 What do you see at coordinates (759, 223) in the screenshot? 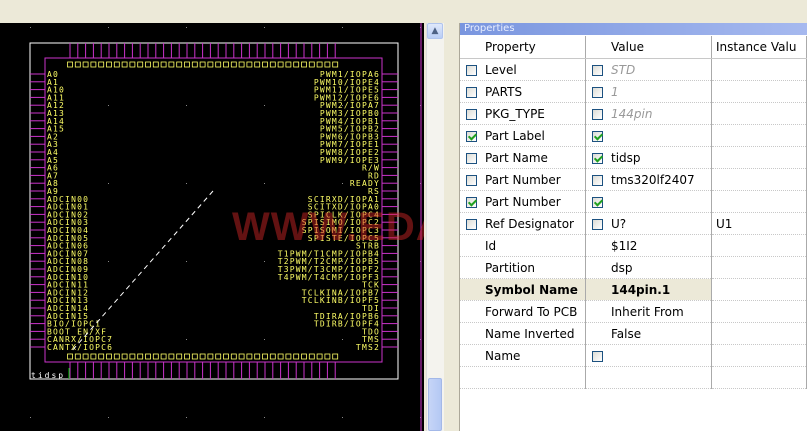
I see `instance-value-cell: U1` at bounding box center [759, 223].